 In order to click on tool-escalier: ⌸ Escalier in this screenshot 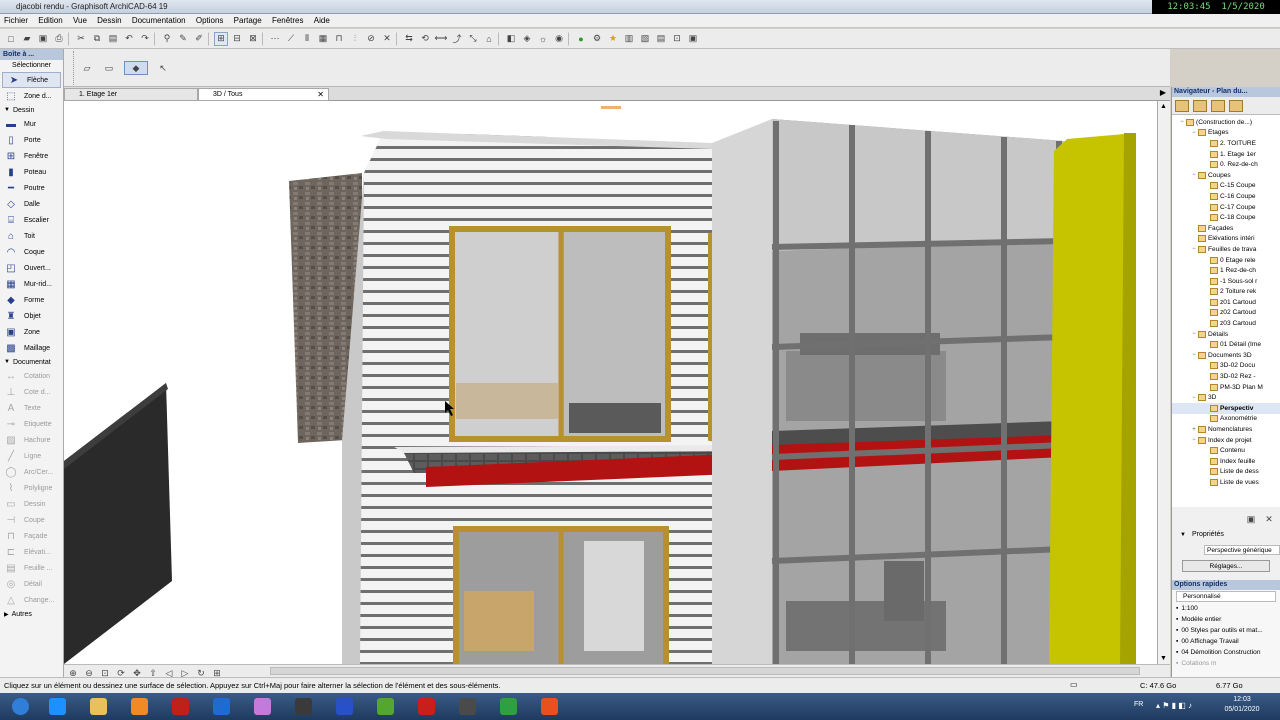, I will do `click(31, 220)`.